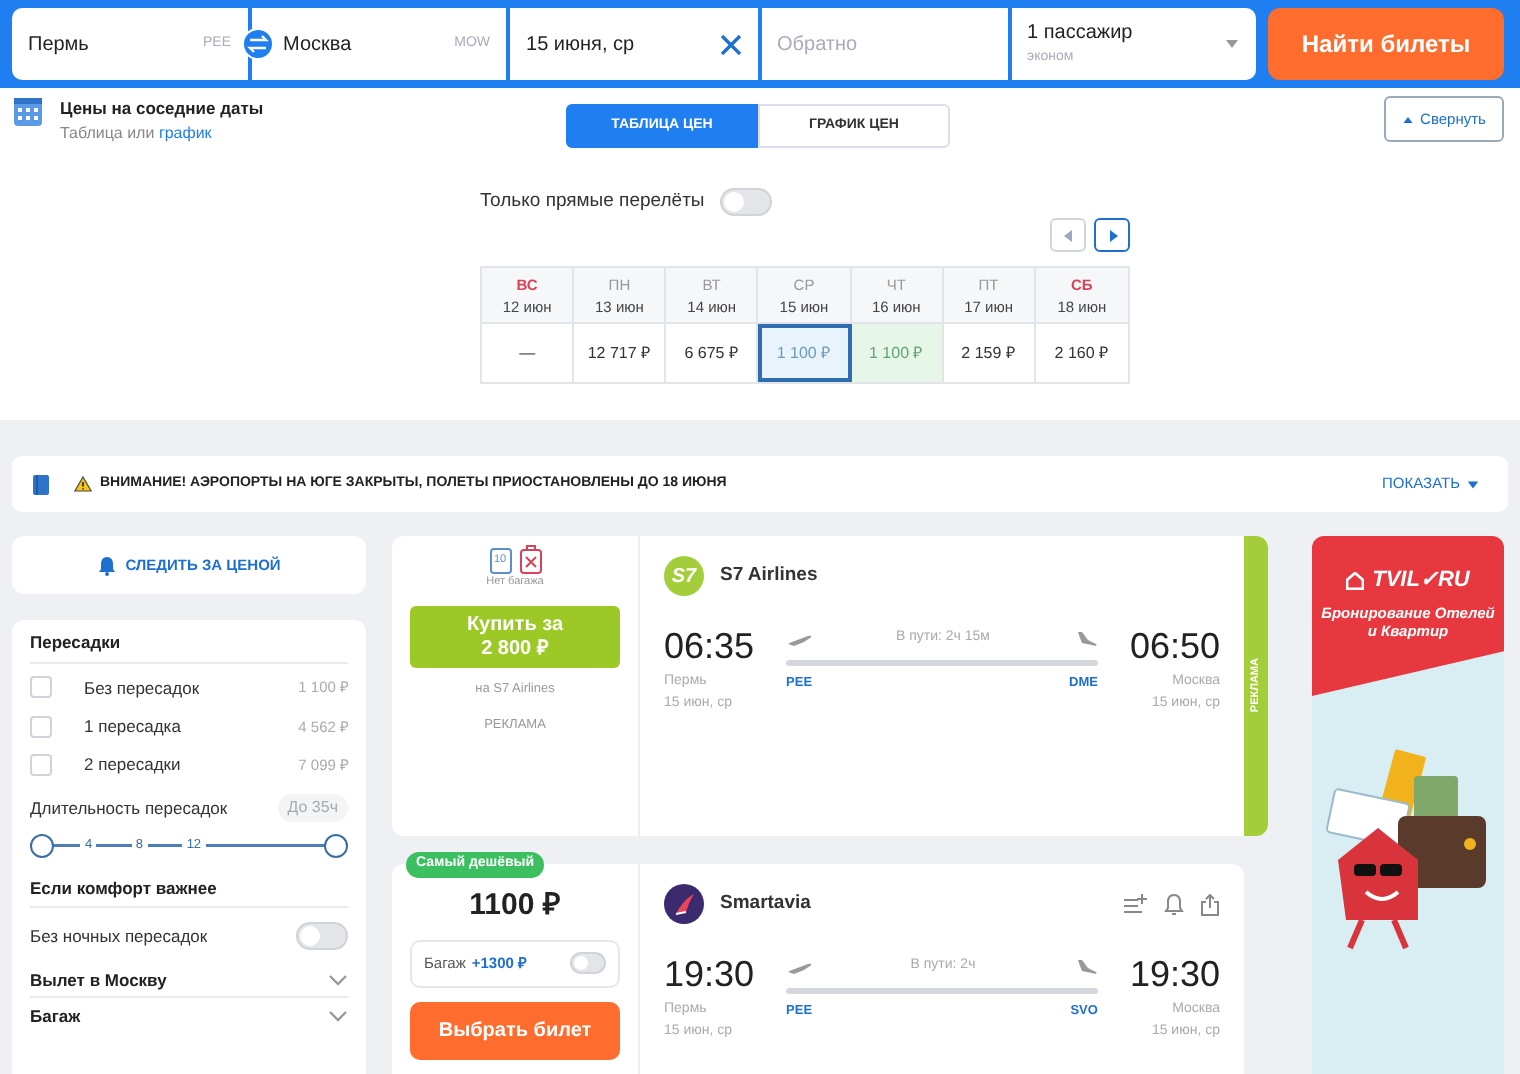  I want to click on filter-option-label: 1 пересадка, so click(132, 726).